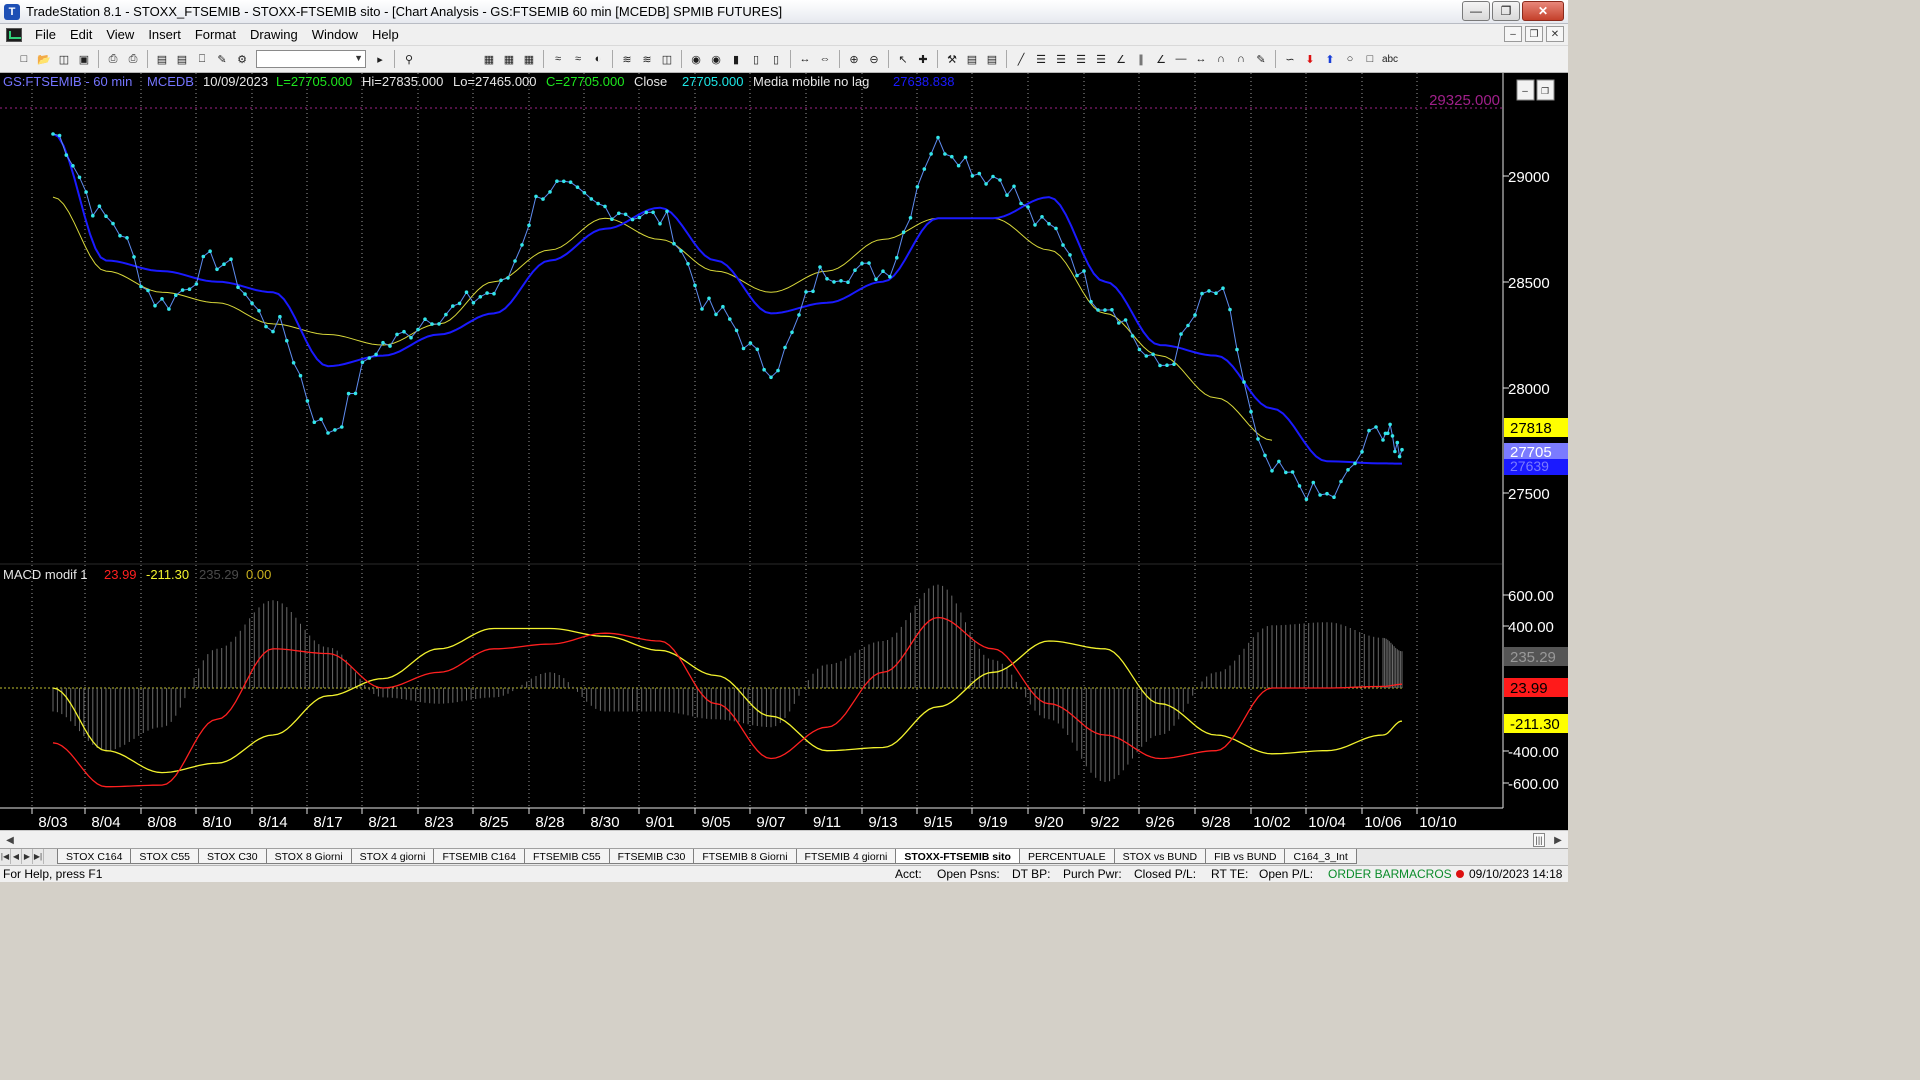 The height and width of the screenshot is (1080, 1920). I want to click on tab-c164-3-int: C164_3_Int, so click(1320, 856).